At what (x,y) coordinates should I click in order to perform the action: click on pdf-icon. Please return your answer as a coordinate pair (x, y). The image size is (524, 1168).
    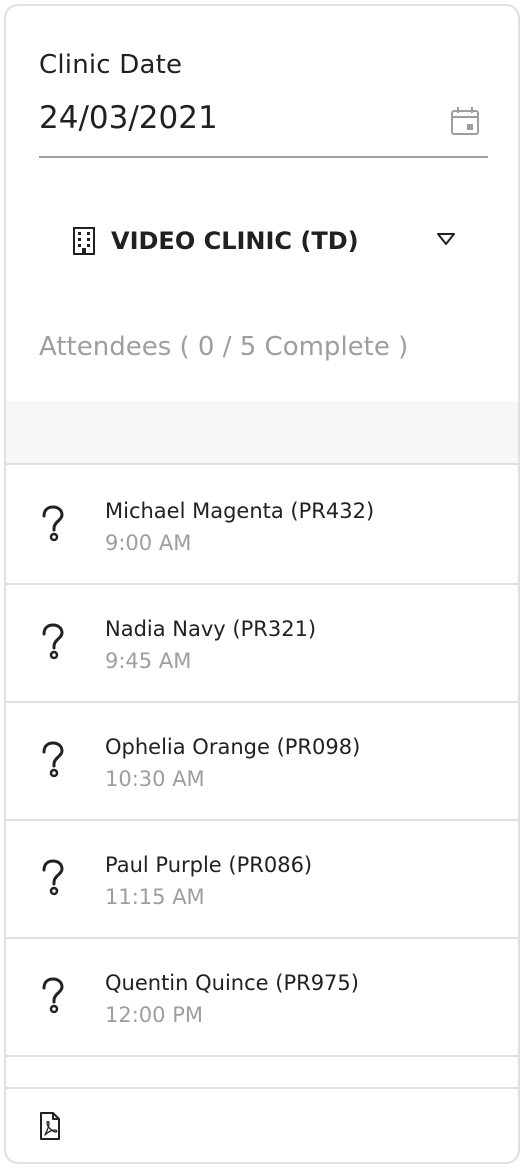
    Looking at the image, I should click on (50, 1126).